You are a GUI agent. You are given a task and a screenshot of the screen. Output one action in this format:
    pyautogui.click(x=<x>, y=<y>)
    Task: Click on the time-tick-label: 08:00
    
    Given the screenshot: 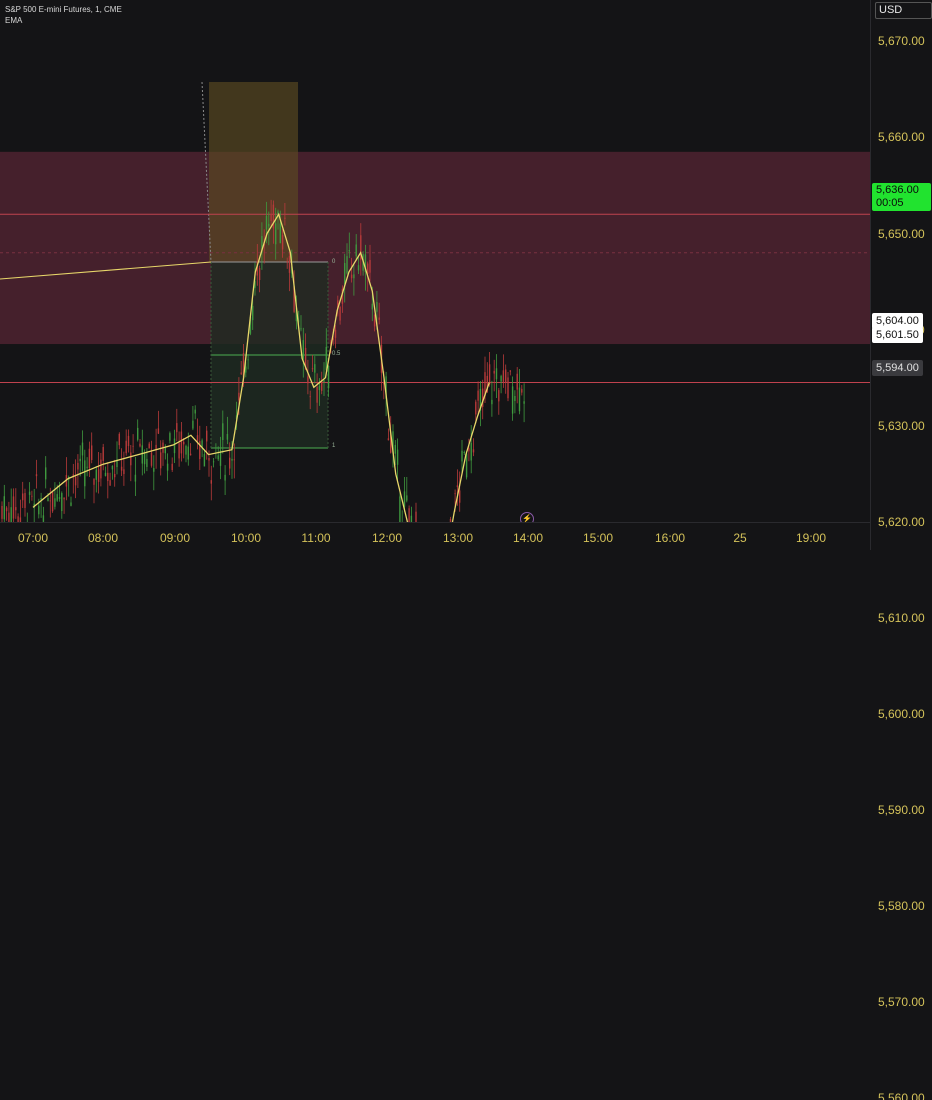 What is the action you would take?
    pyautogui.click(x=103, y=538)
    